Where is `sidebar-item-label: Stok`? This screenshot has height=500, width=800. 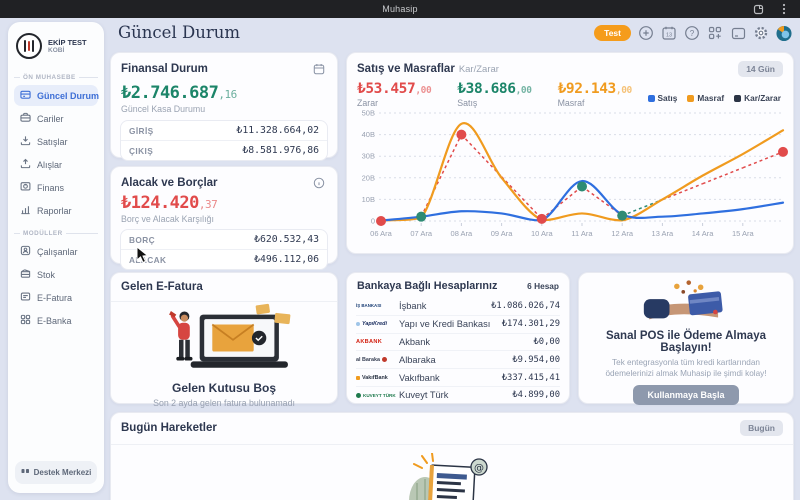
sidebar-item-label: Stok is located at coordinates (46, 274).